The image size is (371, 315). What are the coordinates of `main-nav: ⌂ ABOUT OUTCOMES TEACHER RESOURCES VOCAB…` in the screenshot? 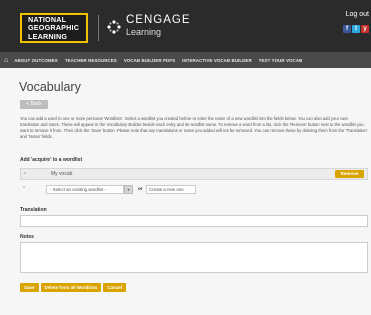 It's located at (185, 60).